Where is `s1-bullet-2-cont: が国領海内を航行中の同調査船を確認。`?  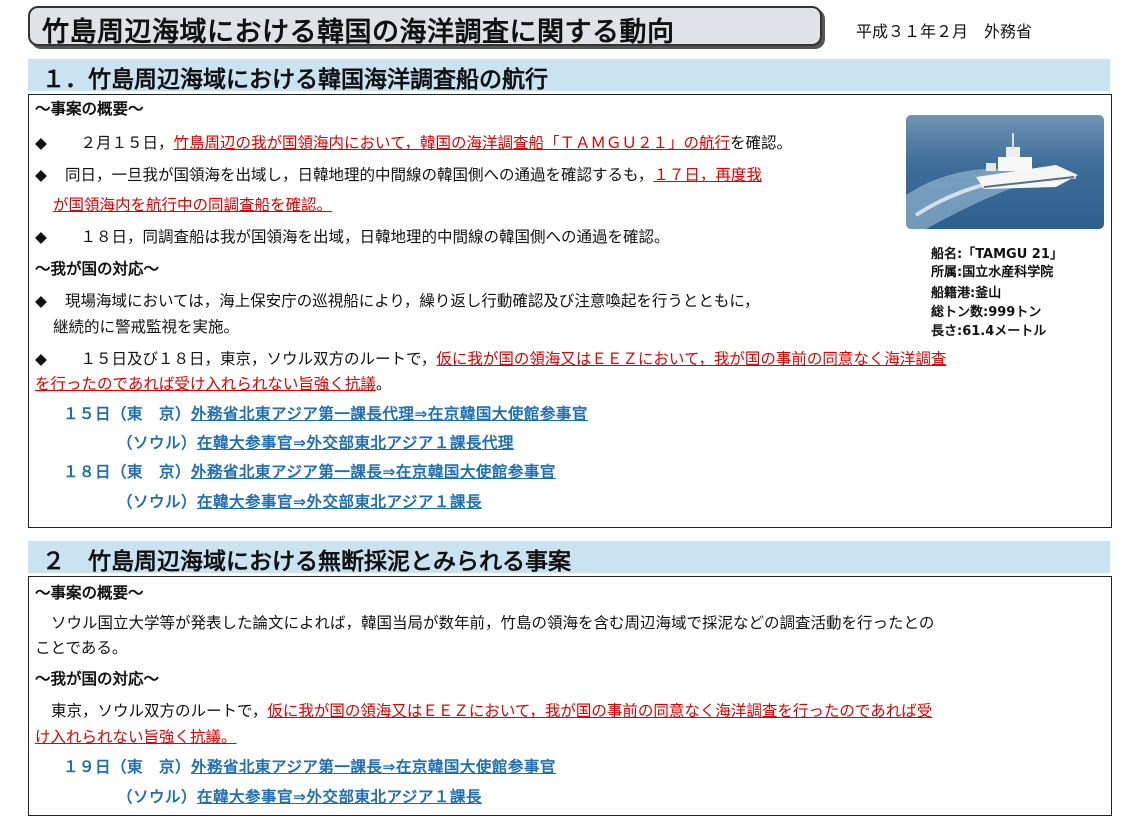 s1-bullet-2-cont: が国領海内を航行中の同調査船を確認。 is located at coordinates (193, 205).